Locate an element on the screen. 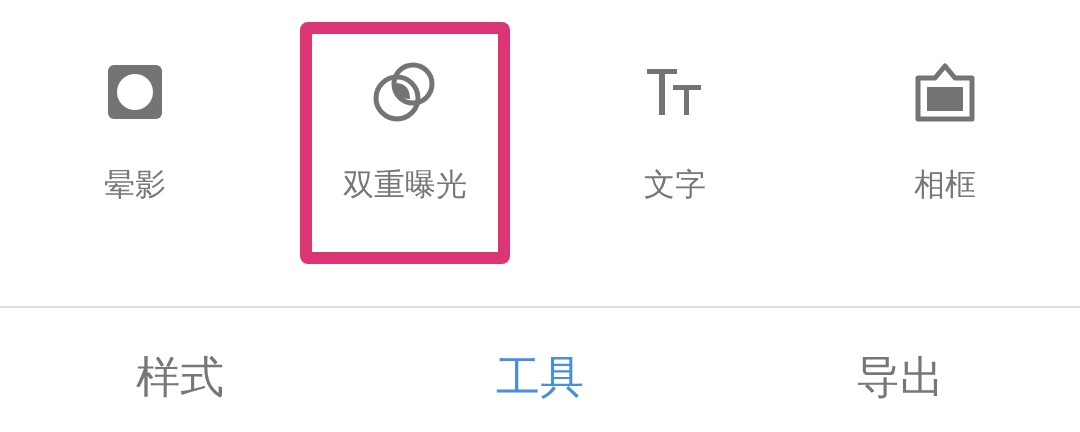 This screenshot has height=432, width=1080. tool-label: 双重曝光 is located at coordinates (405, 185).